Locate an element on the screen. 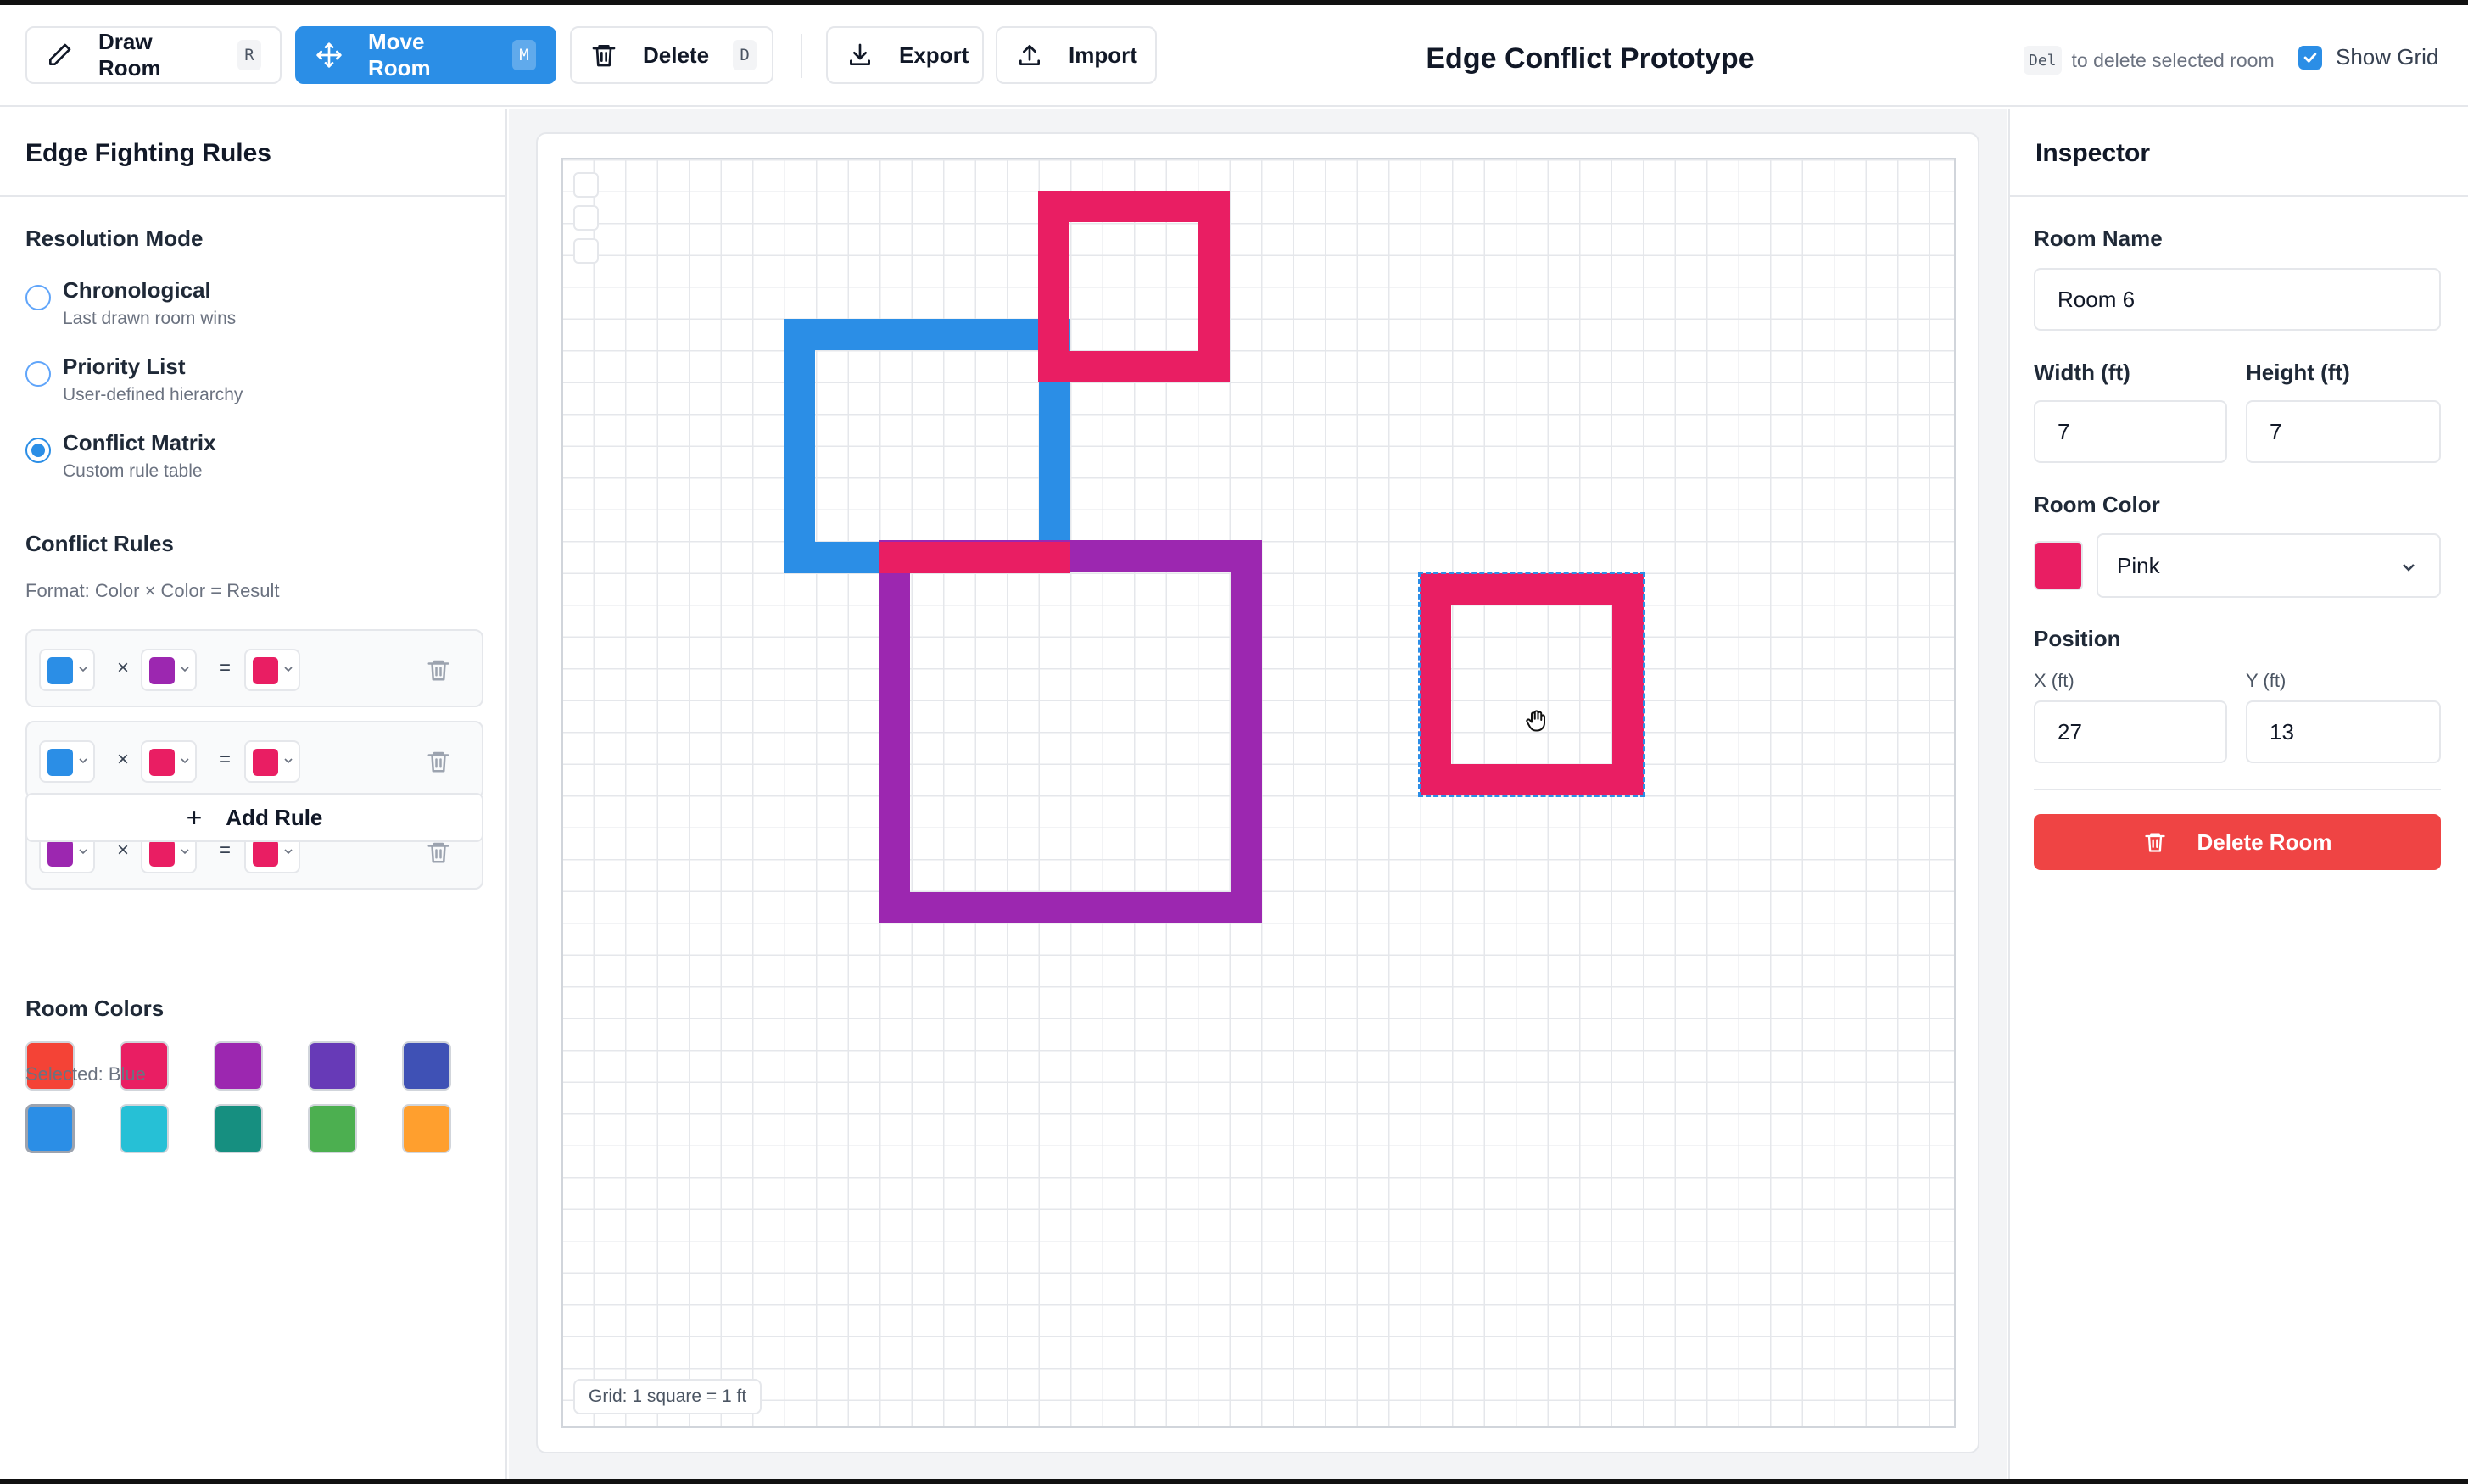 The height and width of the screenshot is (1484, 2468). width-input: 7 is located at coordinates (2130, 431).